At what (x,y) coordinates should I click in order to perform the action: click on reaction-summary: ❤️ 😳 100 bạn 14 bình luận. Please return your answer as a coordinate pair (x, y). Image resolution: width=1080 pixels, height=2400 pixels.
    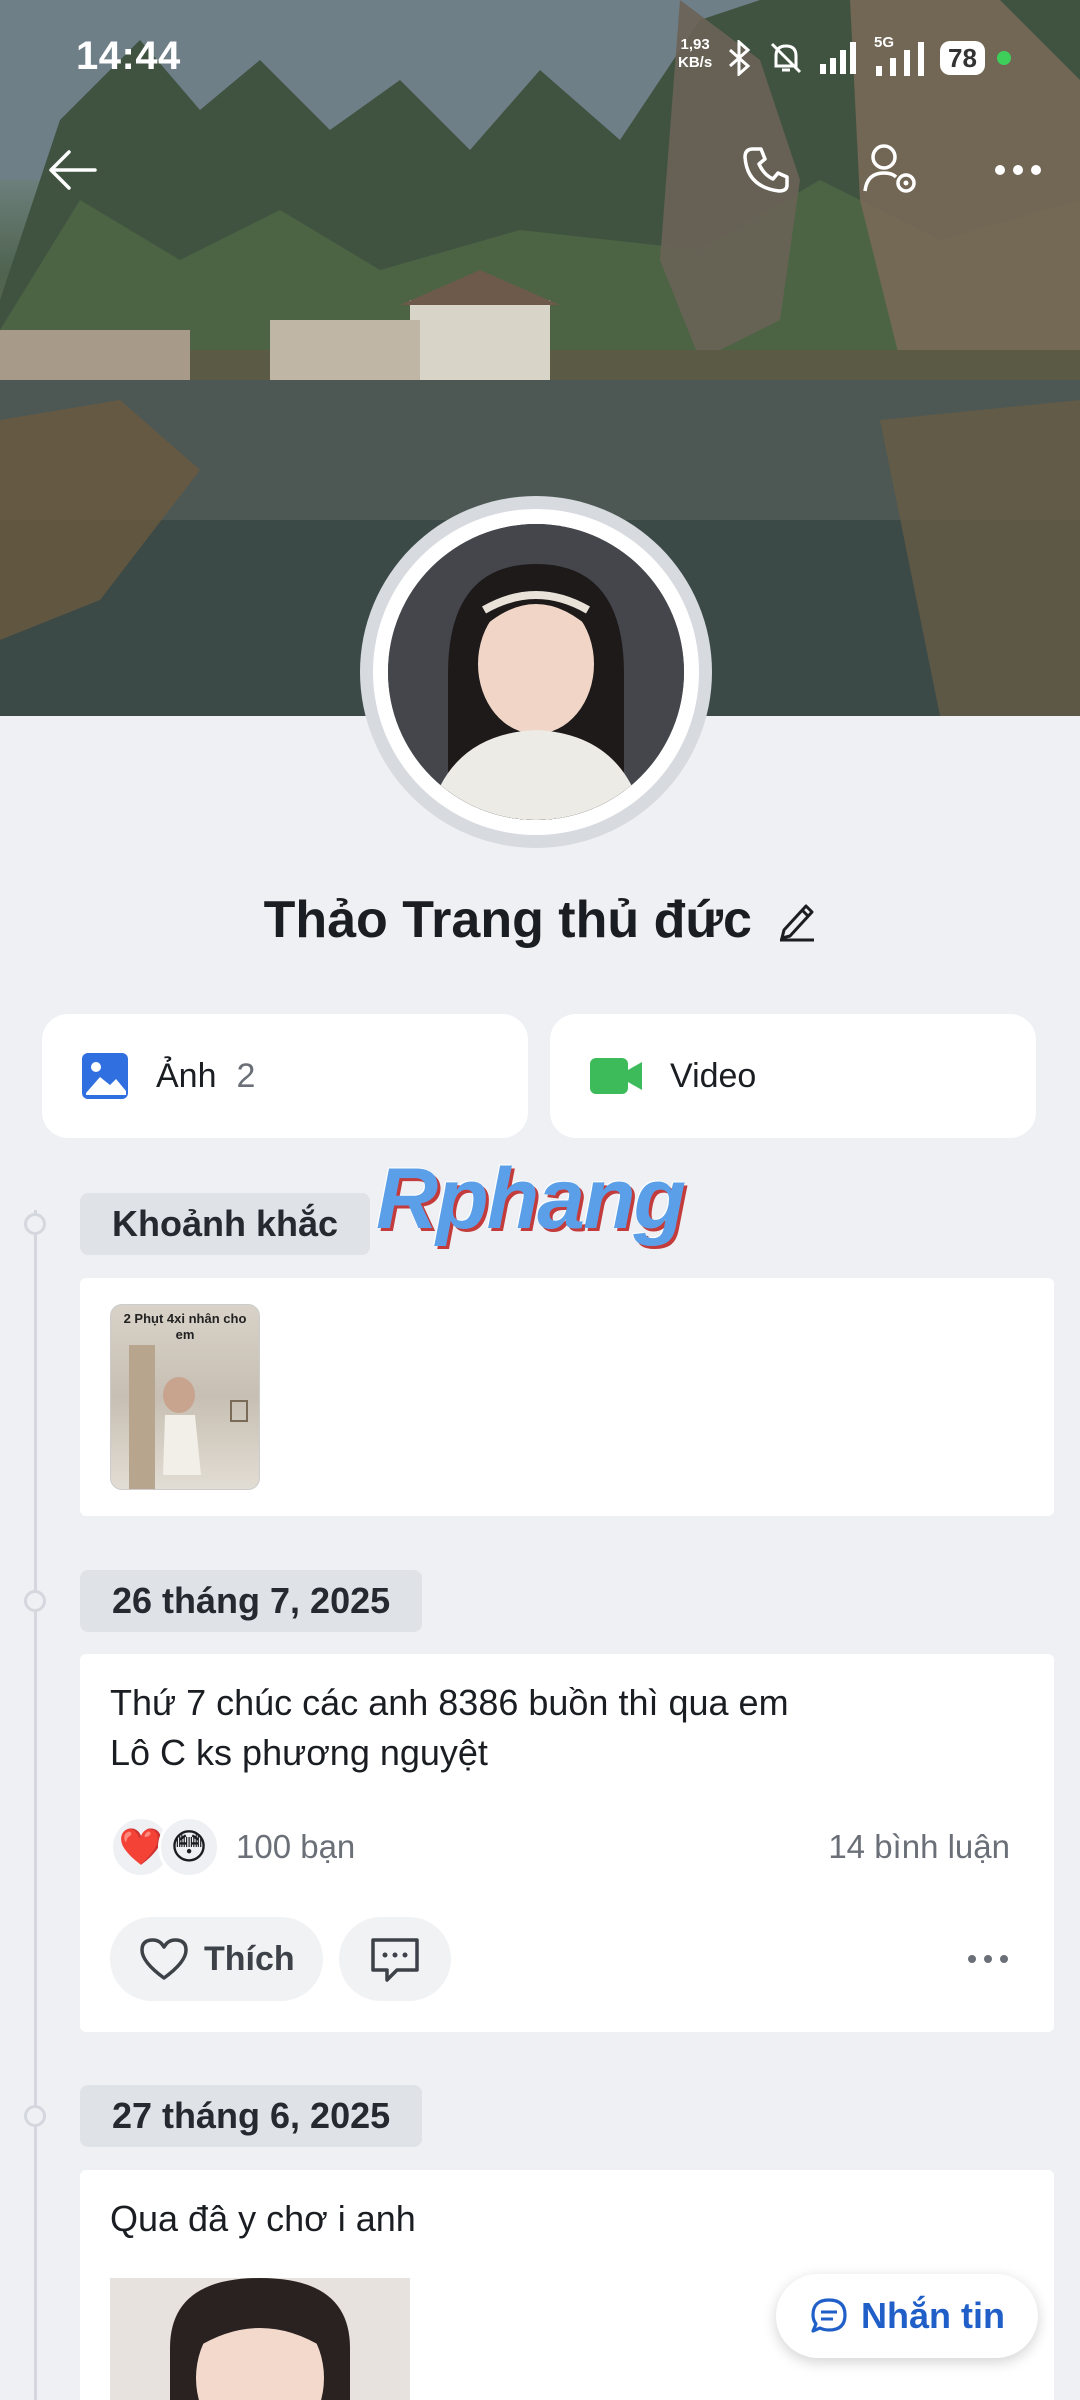
    Looking at the image, I should click on (567, 1847).